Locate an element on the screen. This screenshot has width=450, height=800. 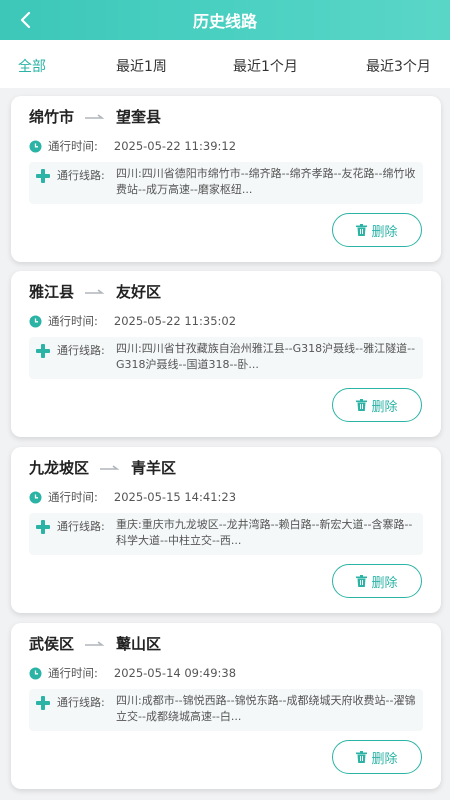
tab-last-3-months: 最近3个月 is located at coordinates (398, 66).